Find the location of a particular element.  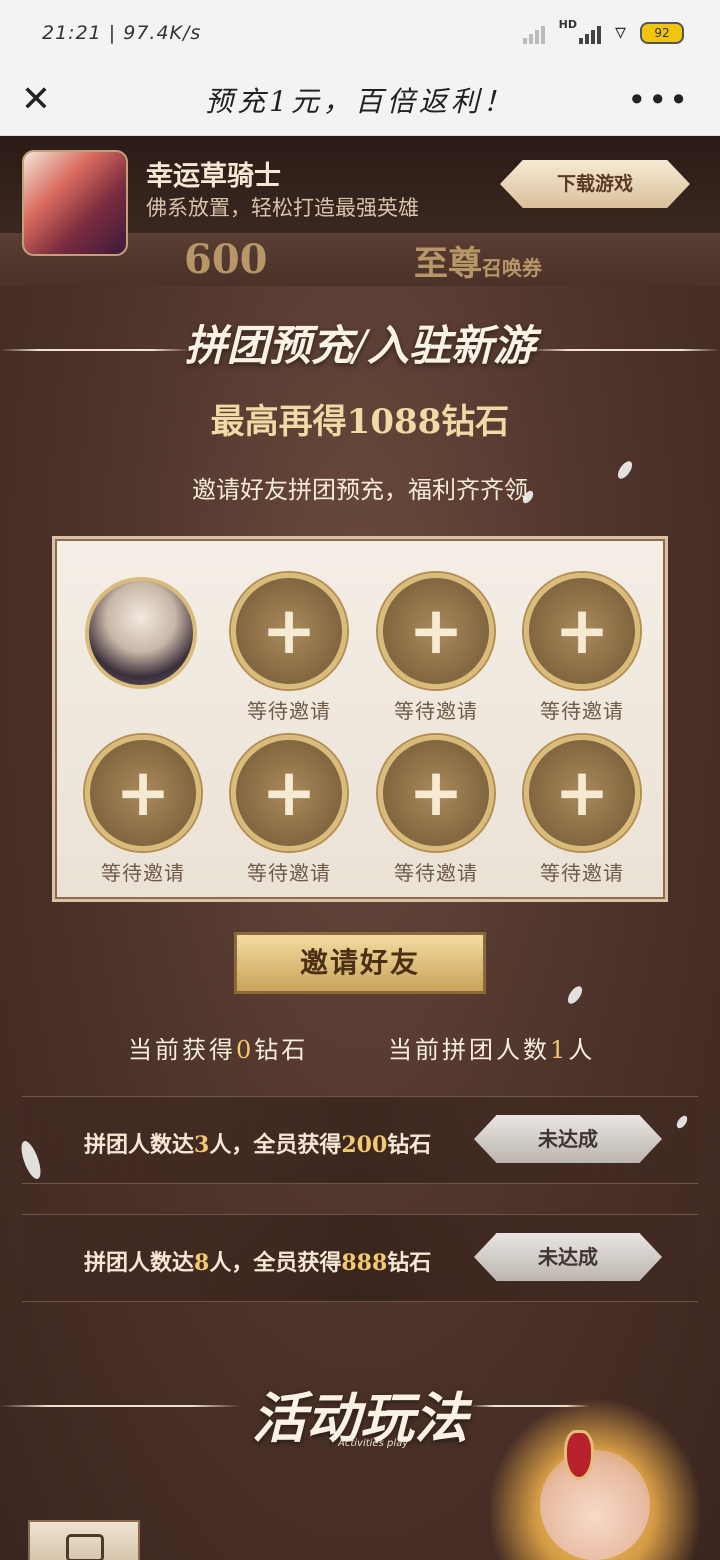

battery-icon: 92 is located at coordinates (662, 32).